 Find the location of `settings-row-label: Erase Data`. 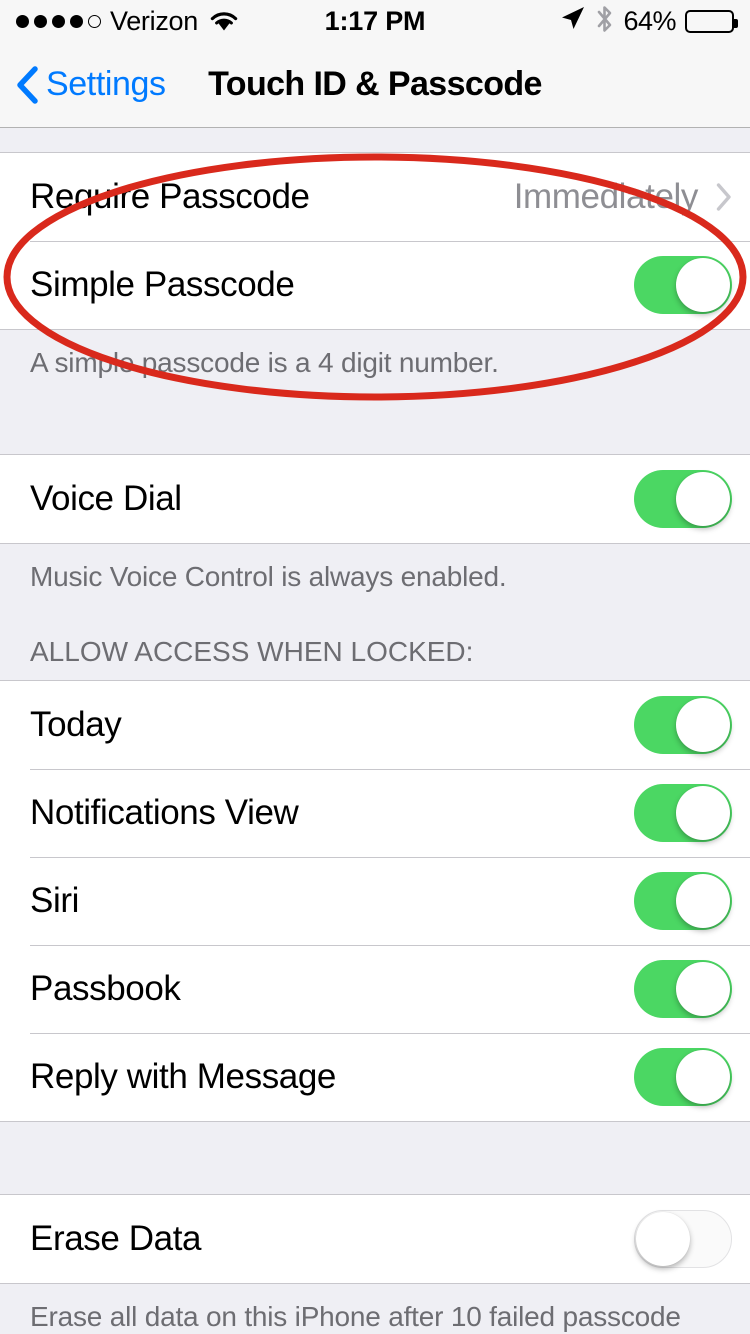

settings-row-label: Erase Data is located at coordinates (116, 1238).